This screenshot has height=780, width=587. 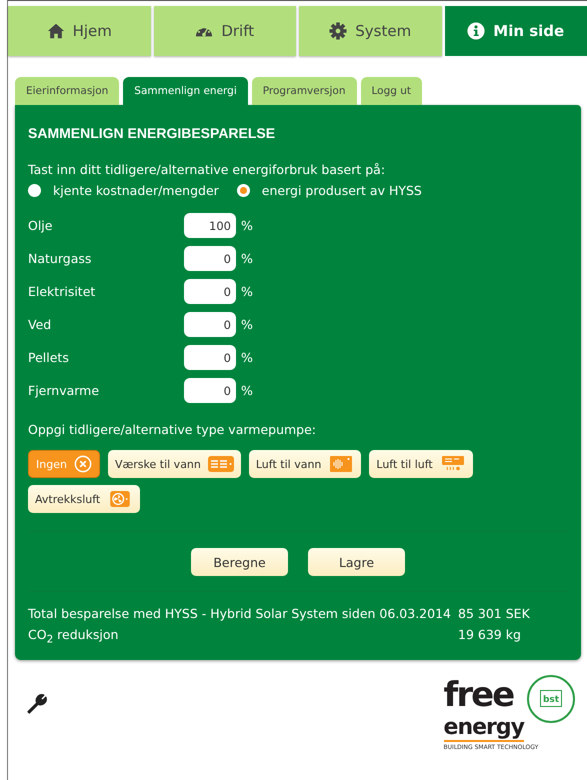 I want to click on result-label: CO$_{2}$ reduksjon, so click(x=74, y=636).